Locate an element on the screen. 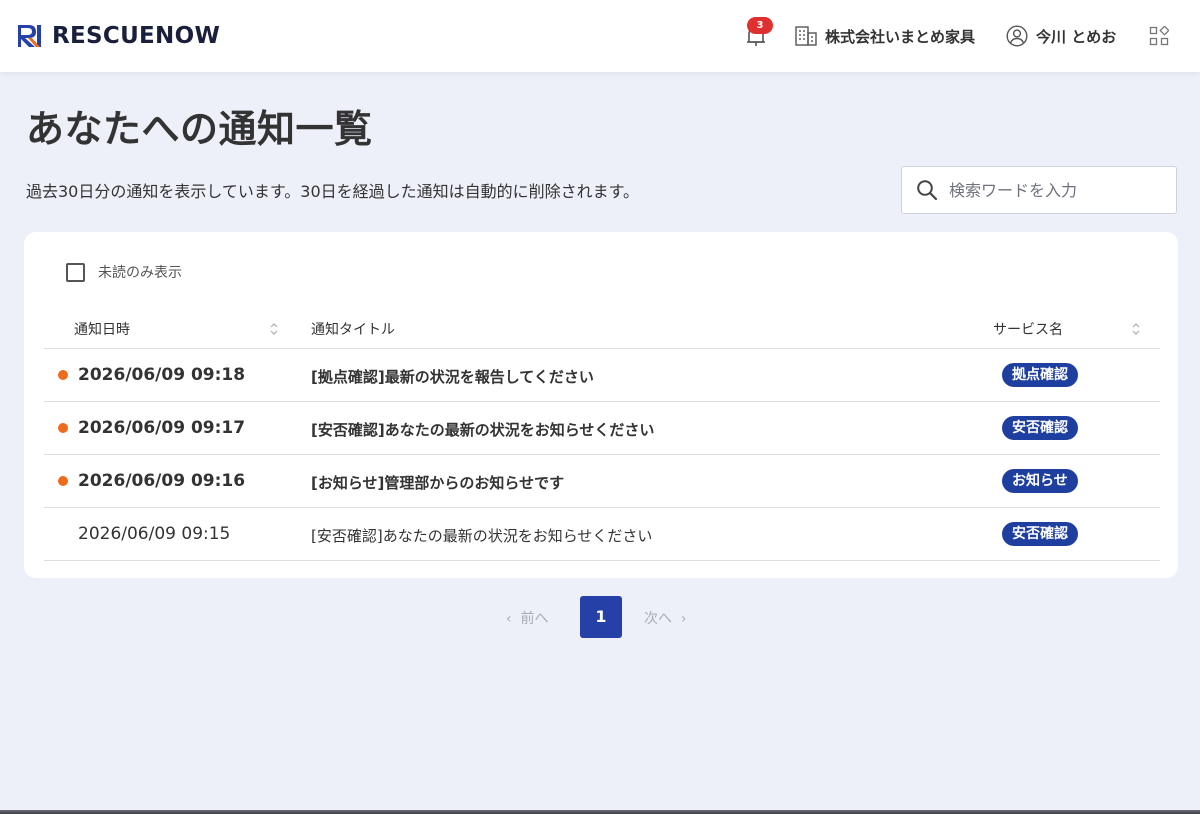 The width and height of the screenshot is (1200, 814). prev-page-label: 前へ is located at coordinates (534, 619).